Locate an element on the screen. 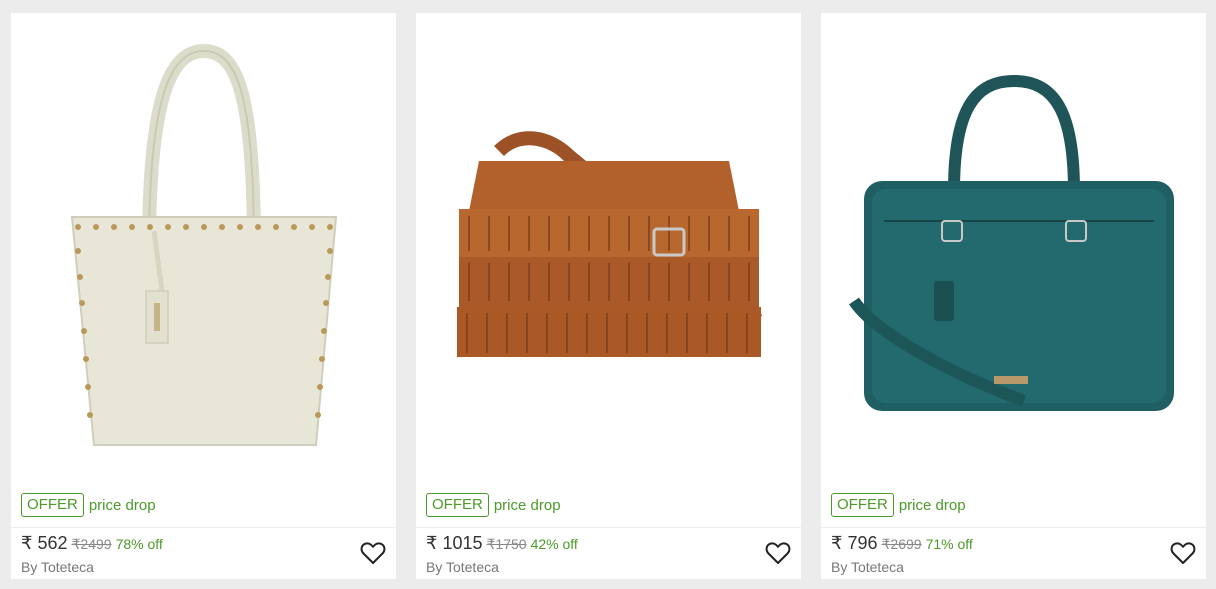 The image size is (1216, 589). discount: 78% off is located at coordinates (139, 544).